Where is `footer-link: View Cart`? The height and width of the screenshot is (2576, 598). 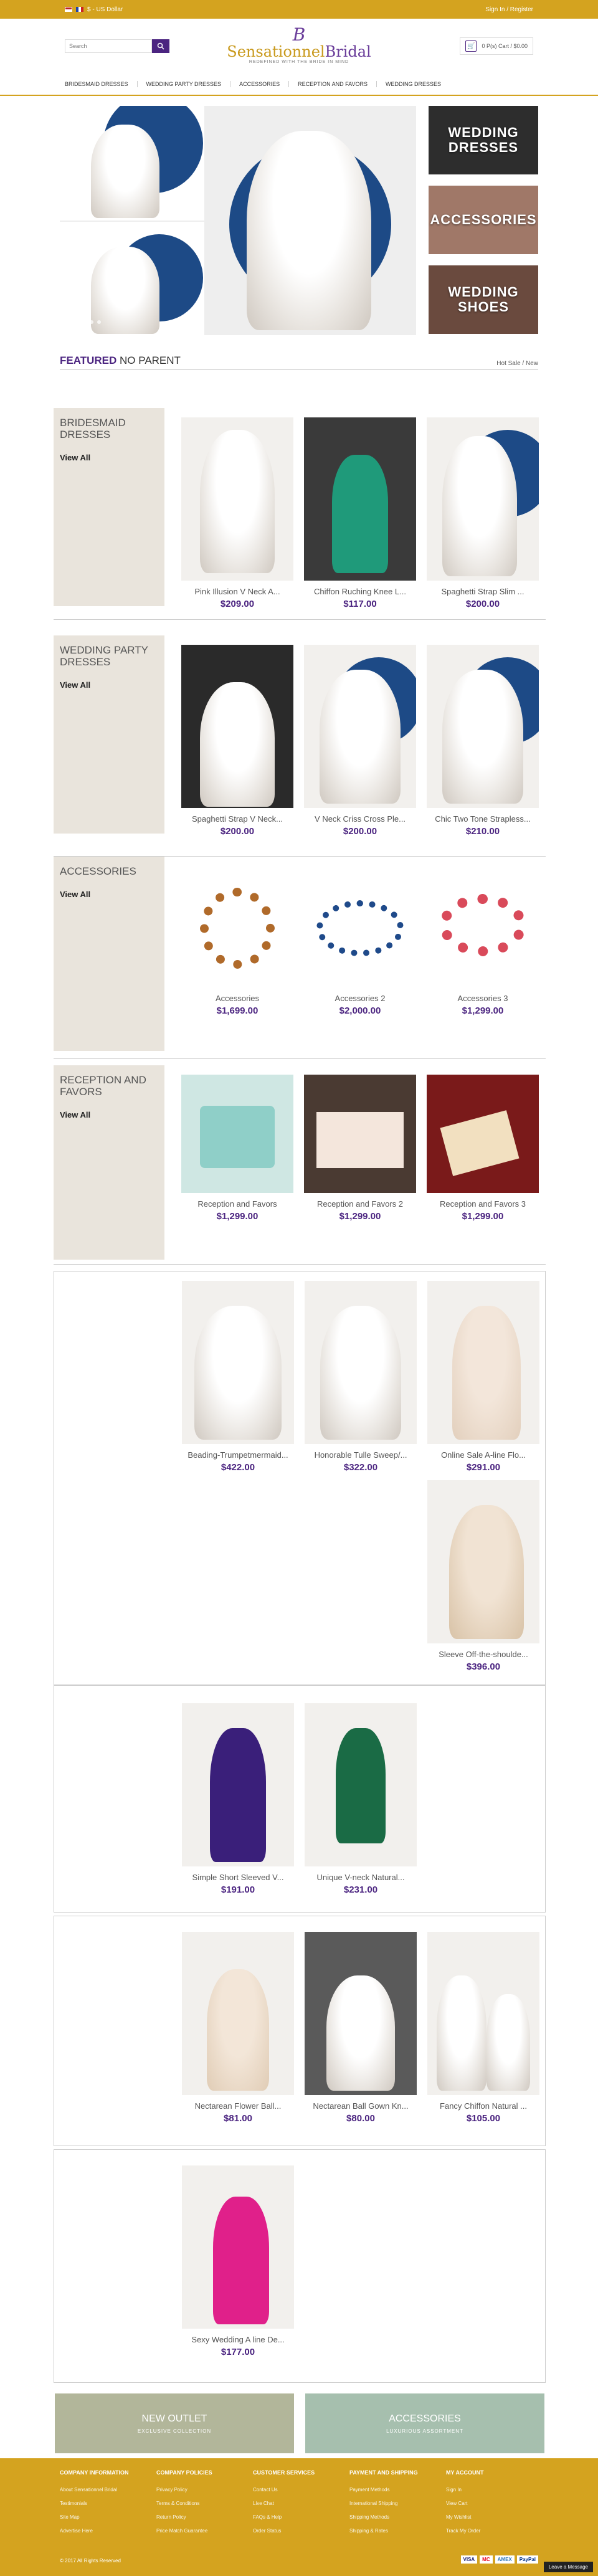 footer-link: View Cart is located at coordinates (492, 2504).